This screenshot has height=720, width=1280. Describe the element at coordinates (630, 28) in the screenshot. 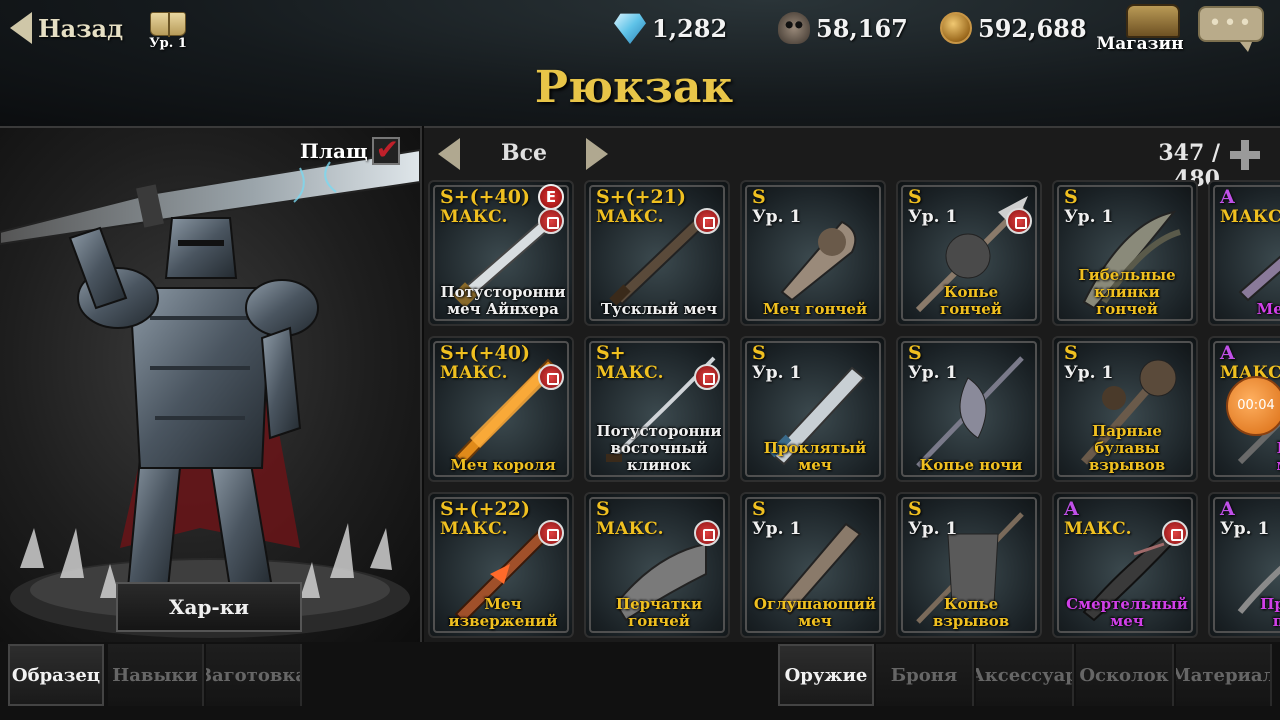

I see `diamond-icon` at that location.